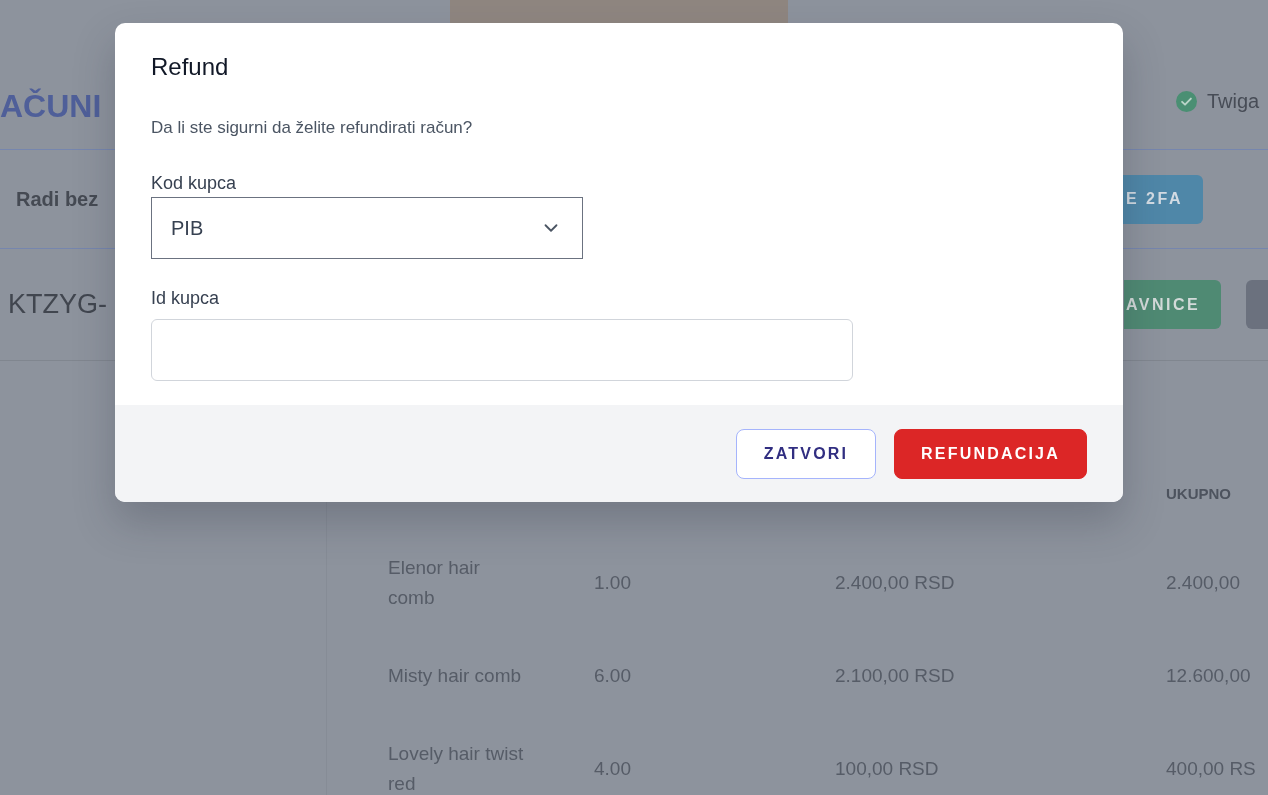  Describe the element at coordinates (1233, 101) in the screenshot. I see `user-name: Twiga` at that location.